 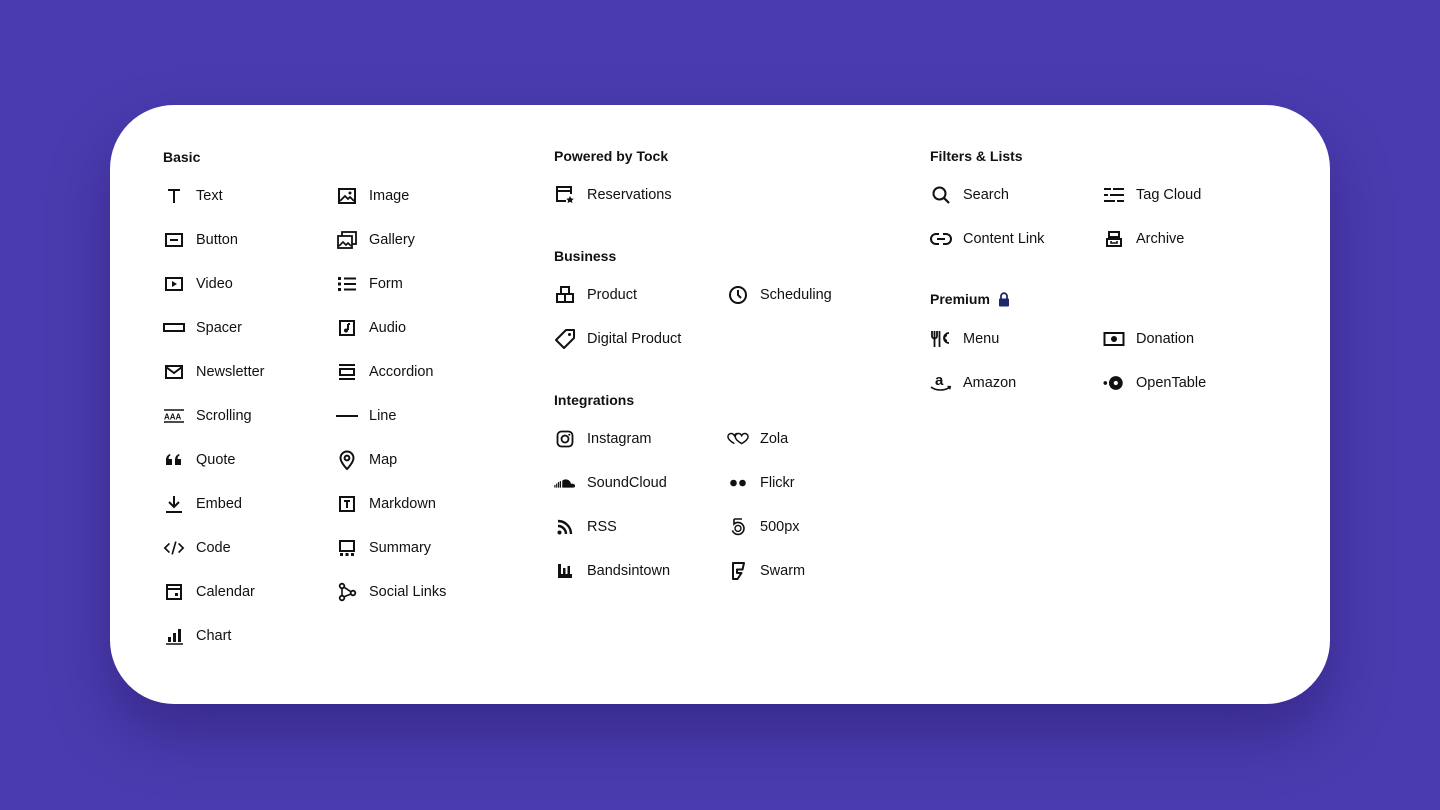 What do you see at coordinates (986, 195) in the screenshot?
I see `block-search-label: Search` at bounding box center [986, 195].